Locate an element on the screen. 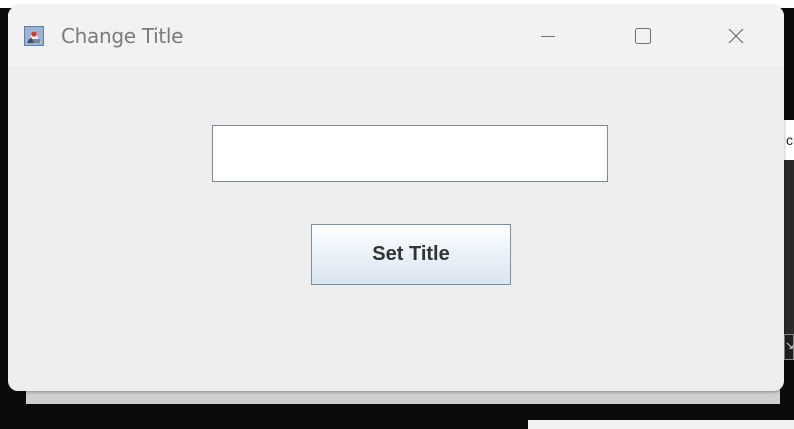 The height and width of the screenshot is (429, 794). background-dark-panel is located at coordinates (789, 260).